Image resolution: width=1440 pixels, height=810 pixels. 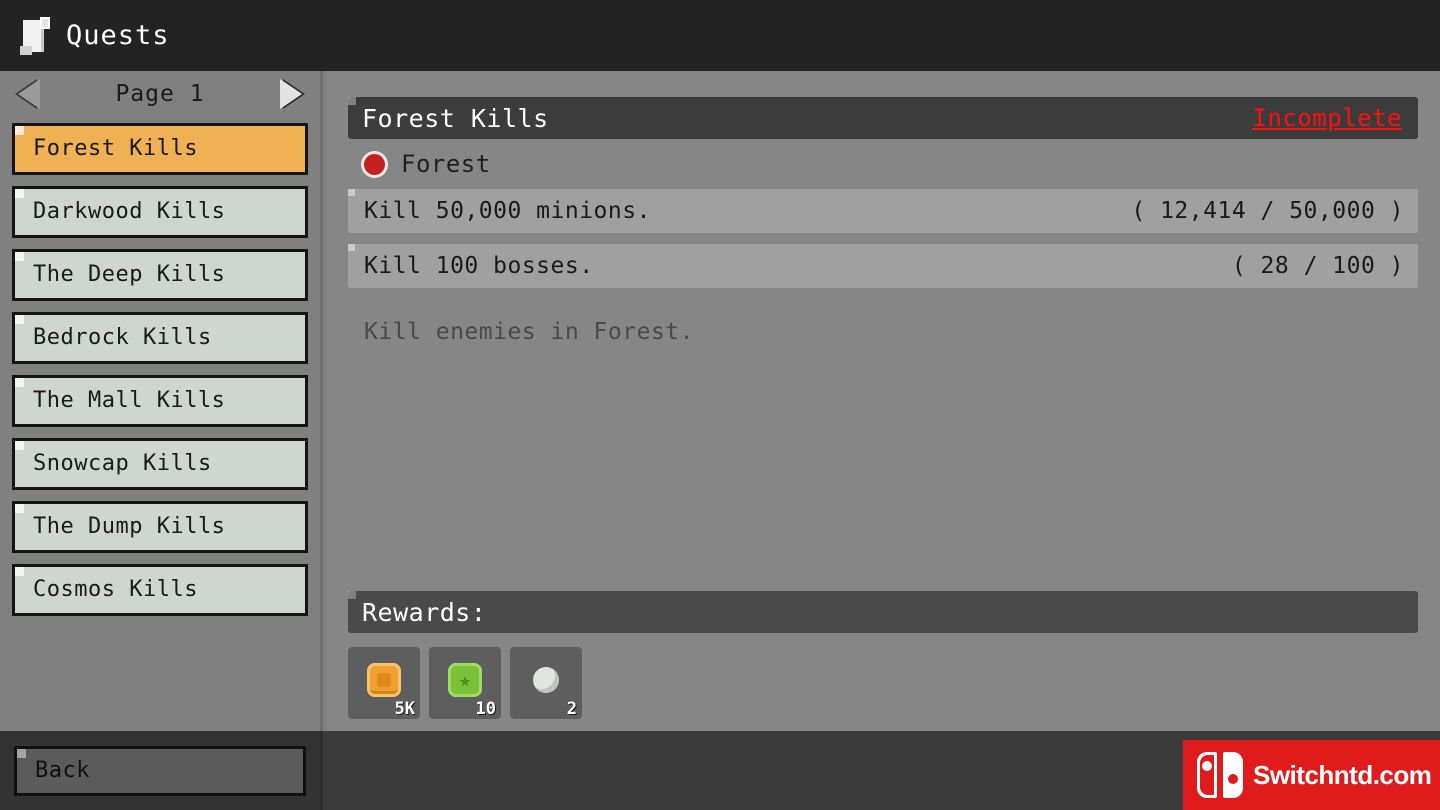 I want to click on quest-detail-header: Forest Kills Incomplete, so click(x=883, y=118).